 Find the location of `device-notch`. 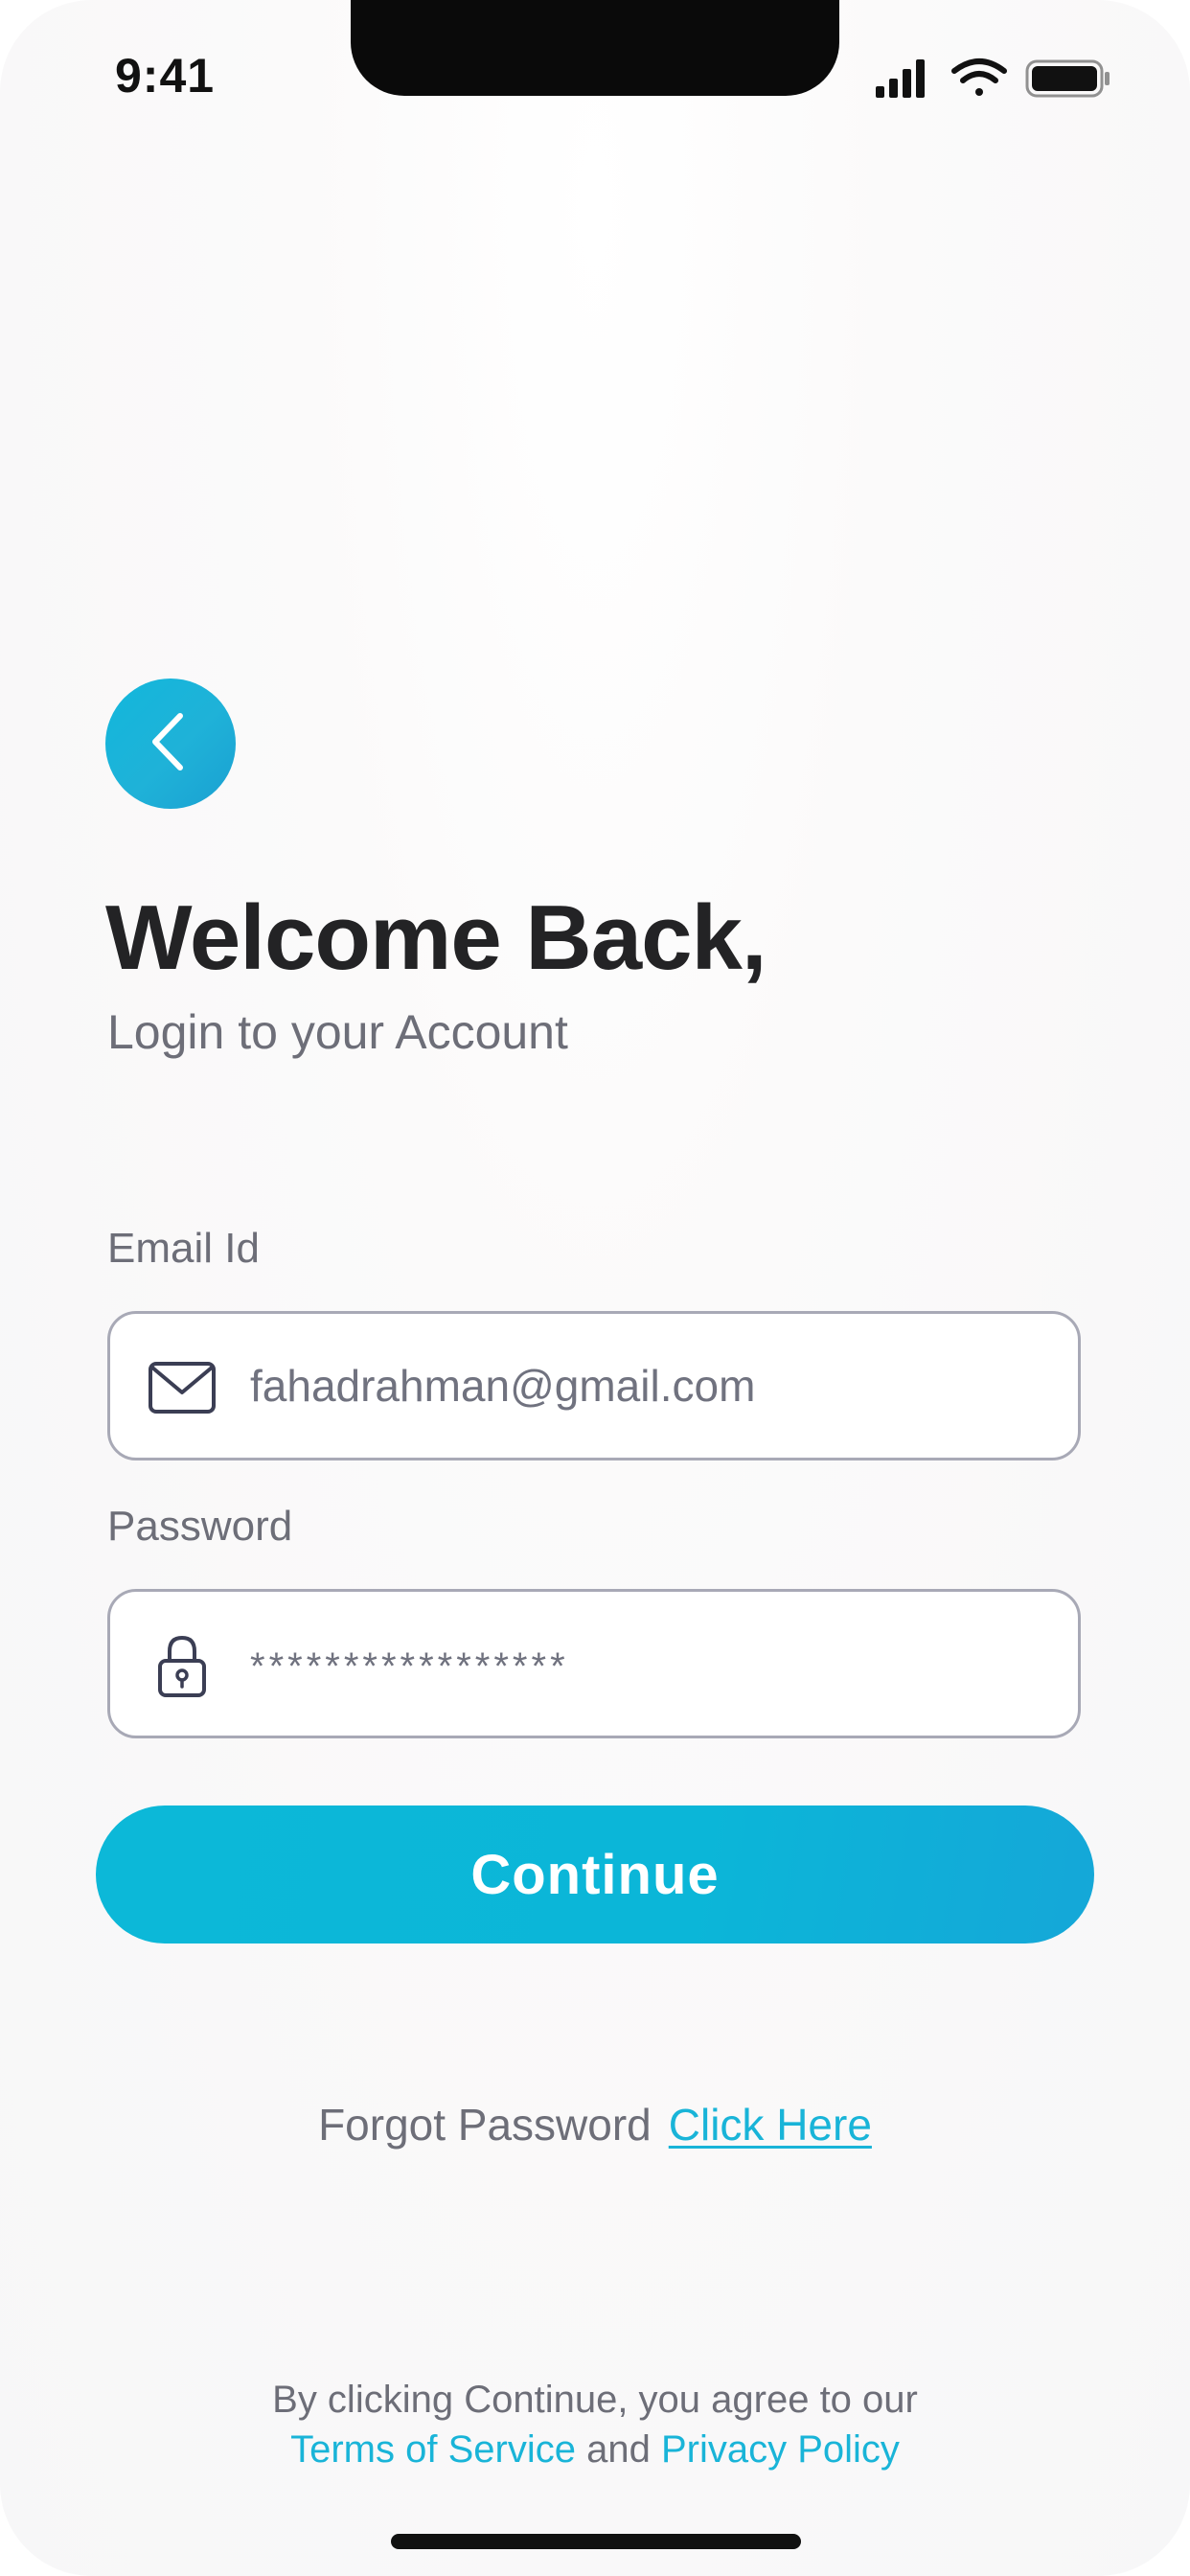

device-notch is located at coordinates (595, 48).